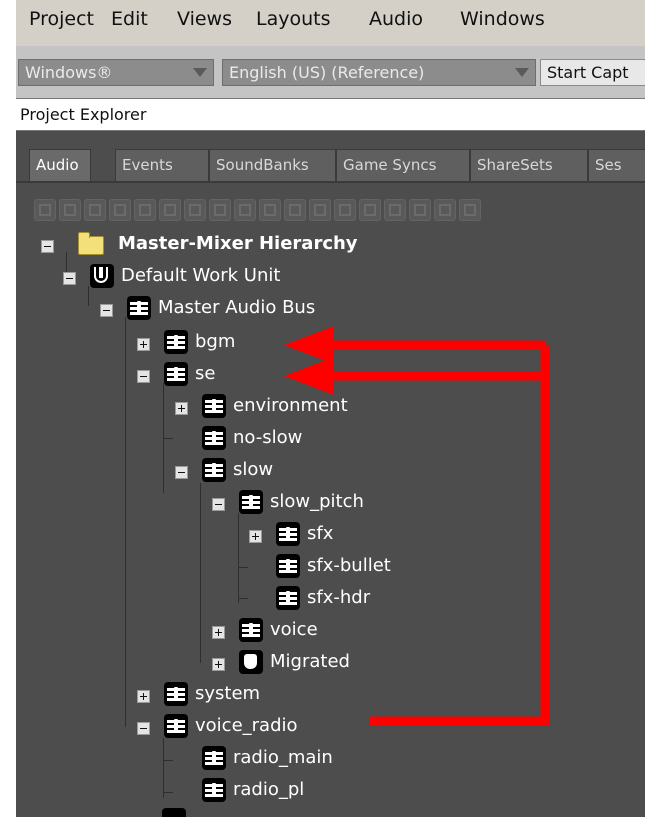  Describe the element at coordinates (588, 72) in the screenshot. I see `start-capture-label: Start Capt` at that location.